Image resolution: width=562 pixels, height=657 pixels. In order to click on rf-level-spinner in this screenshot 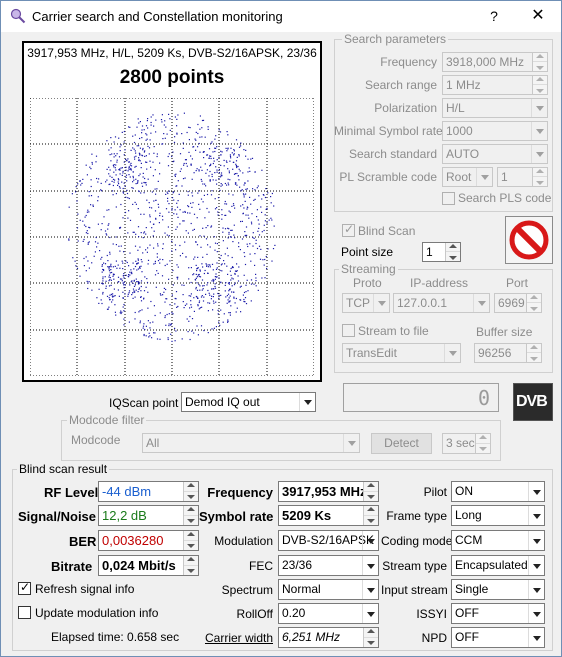, I will do `click(190, 491)`.